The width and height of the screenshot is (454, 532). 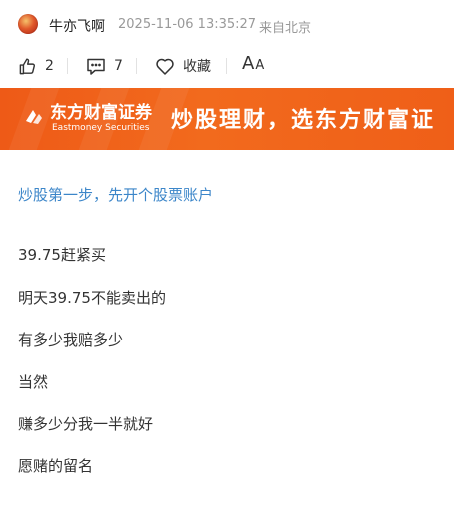 I want to click on post-timestamp: 2025-11-06 13:35:27, so click(x=187, y=24).